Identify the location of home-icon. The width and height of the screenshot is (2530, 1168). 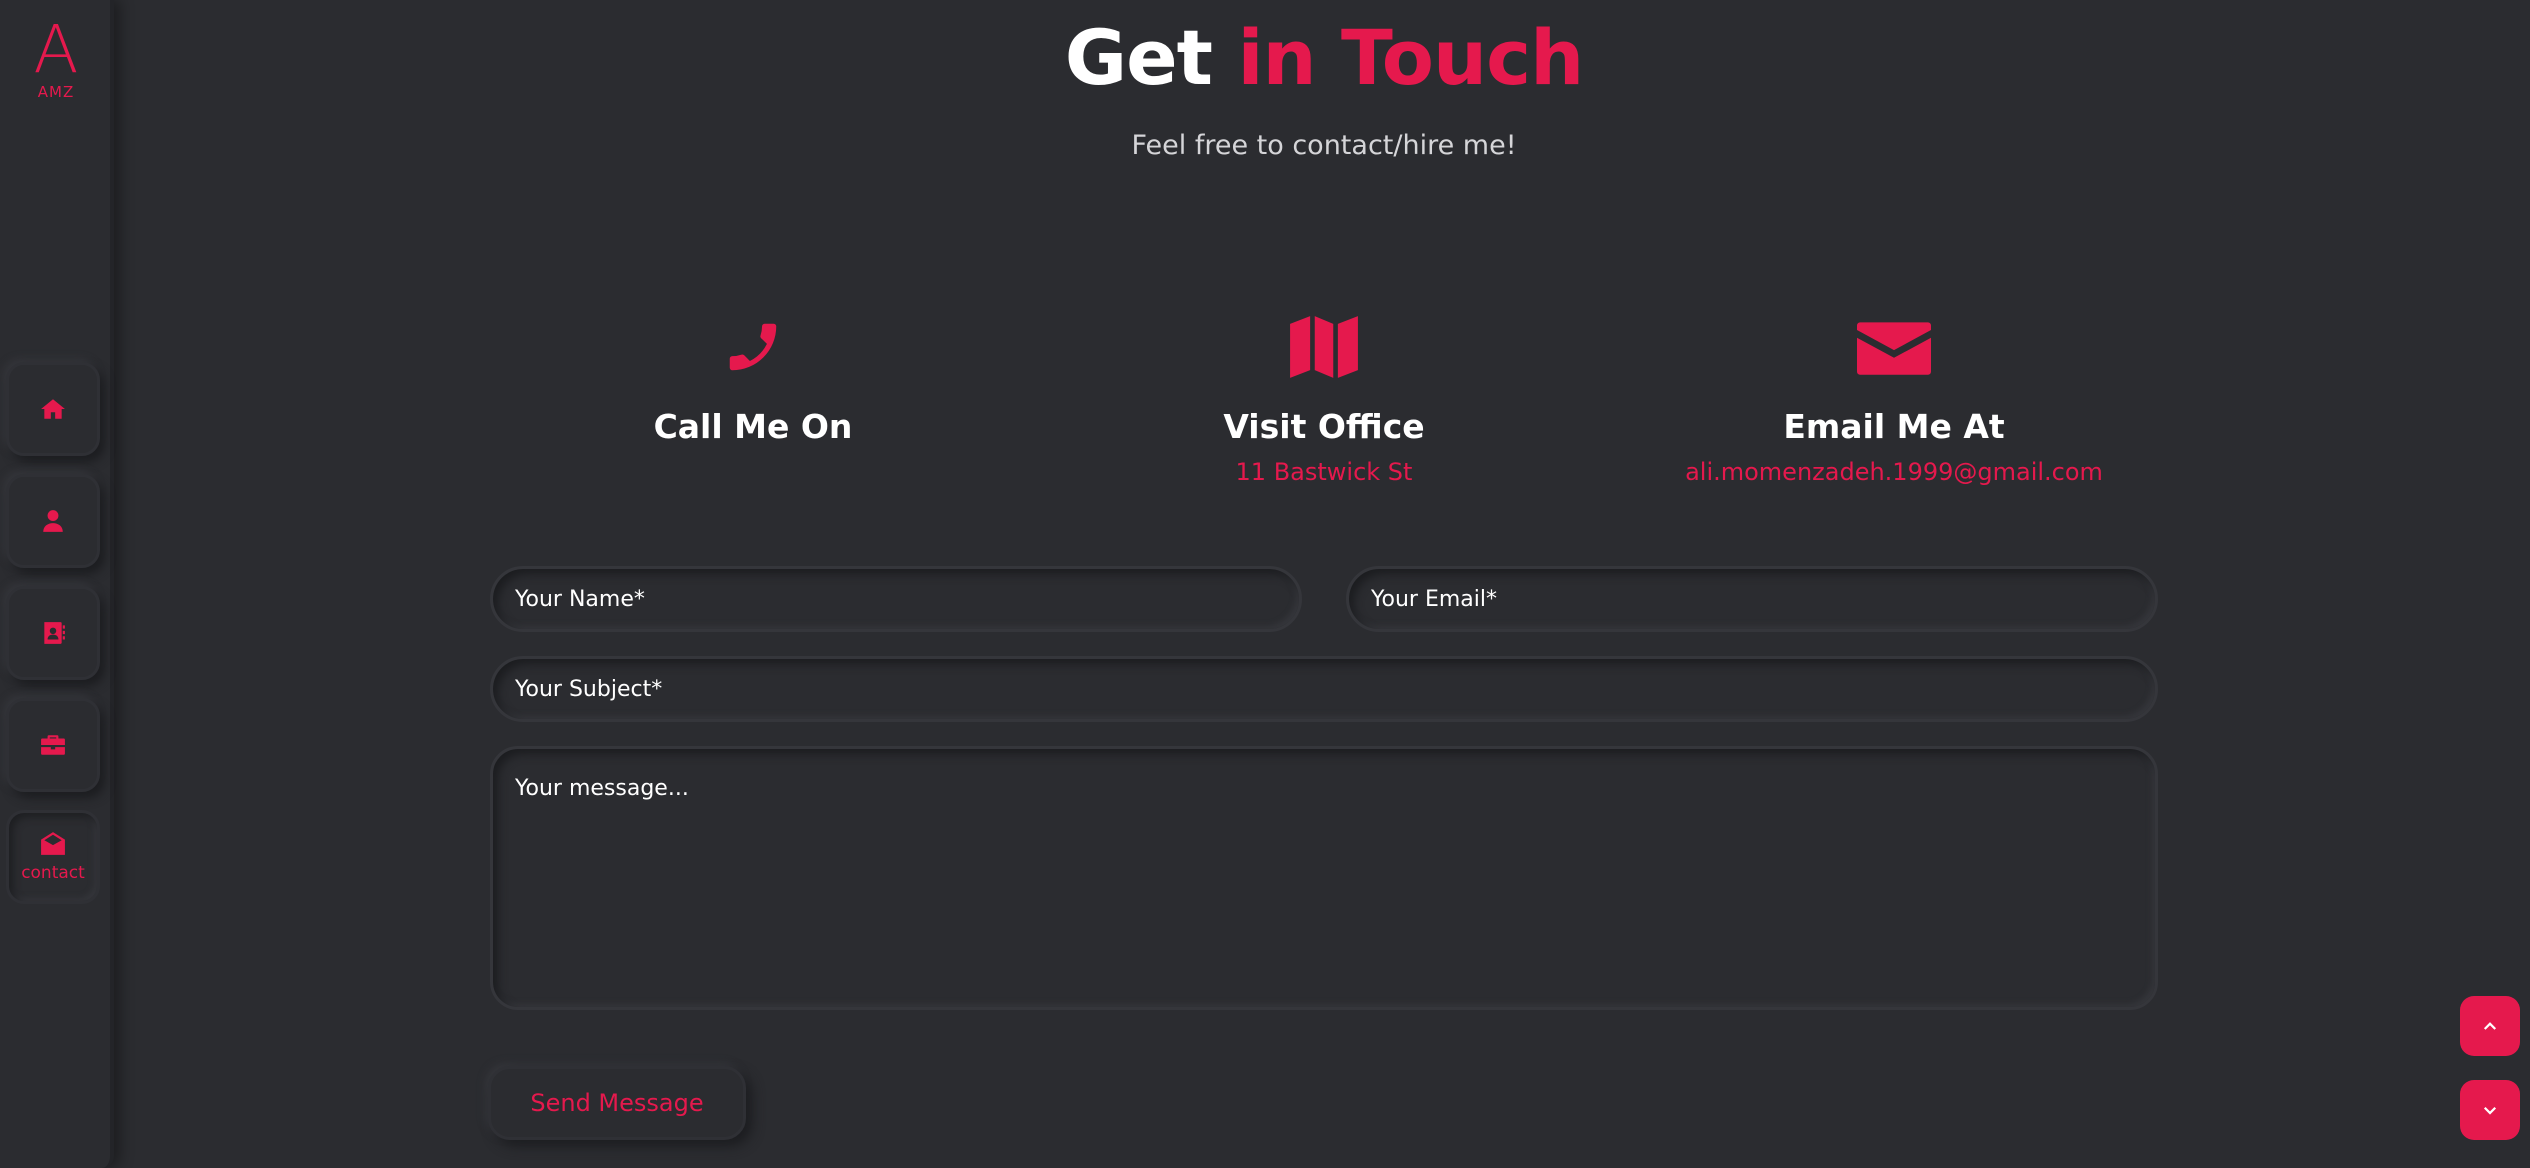
(53, 409).